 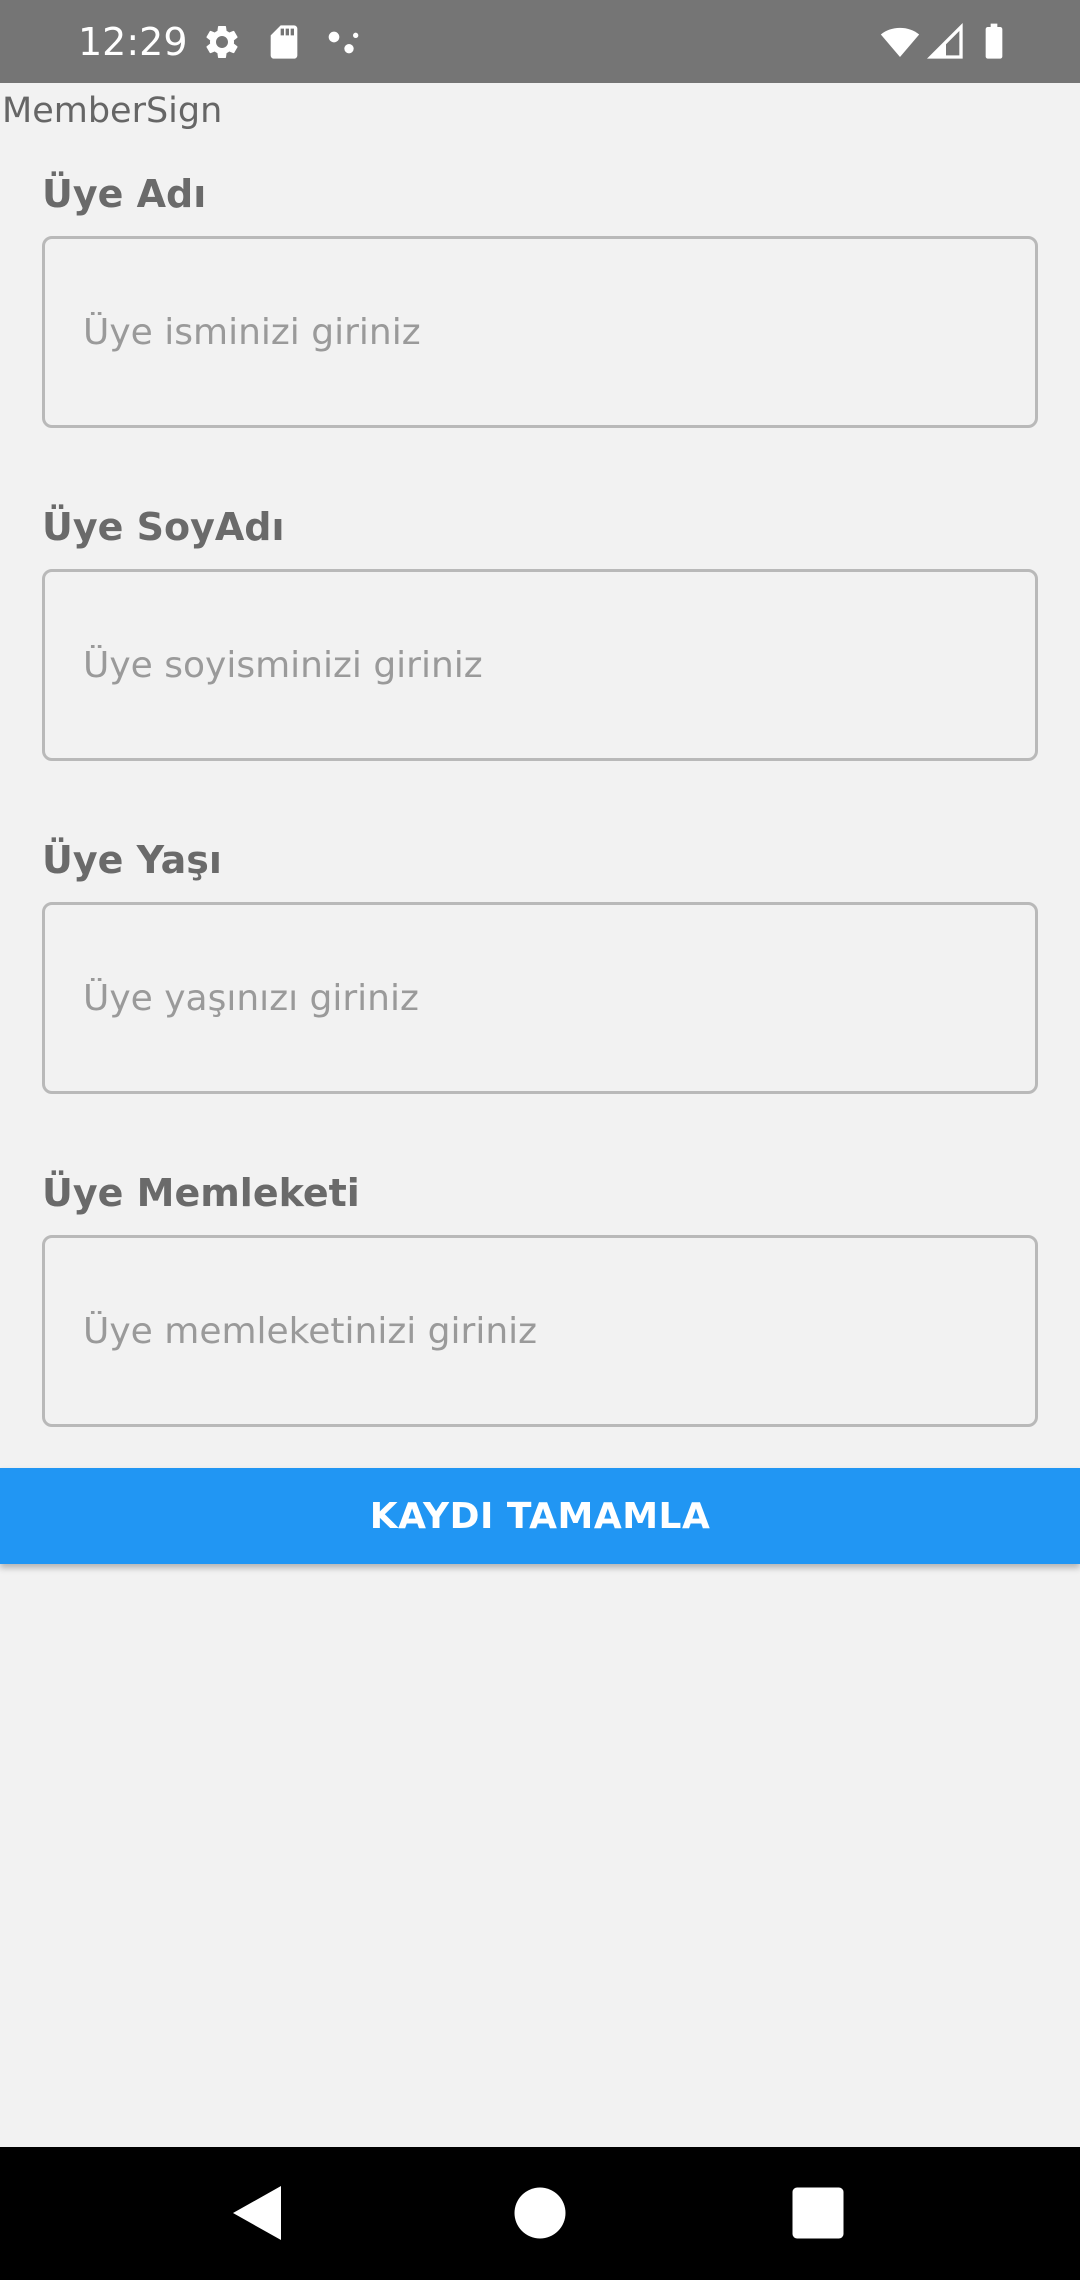 What do you see at coordinates (112, 111) in the screenshot?
I see `app-label: MemberSign` at bounding box center [112, 111].